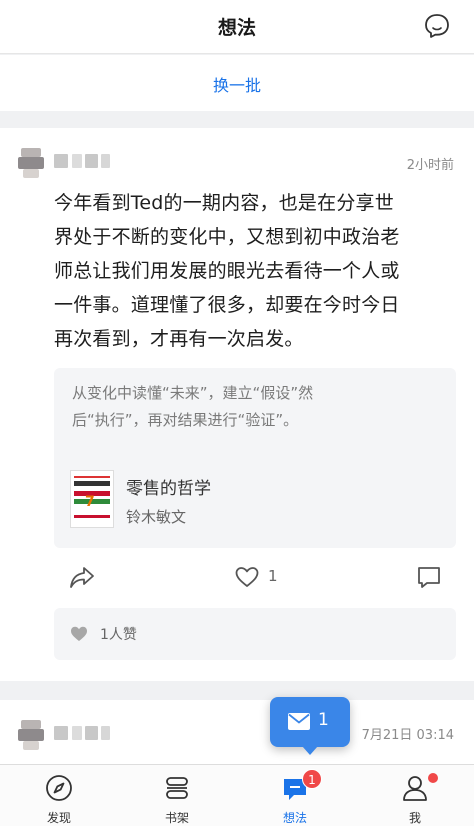 The image size is (474, 826). I want to click on tab-label: 书架, so click(176, 818).